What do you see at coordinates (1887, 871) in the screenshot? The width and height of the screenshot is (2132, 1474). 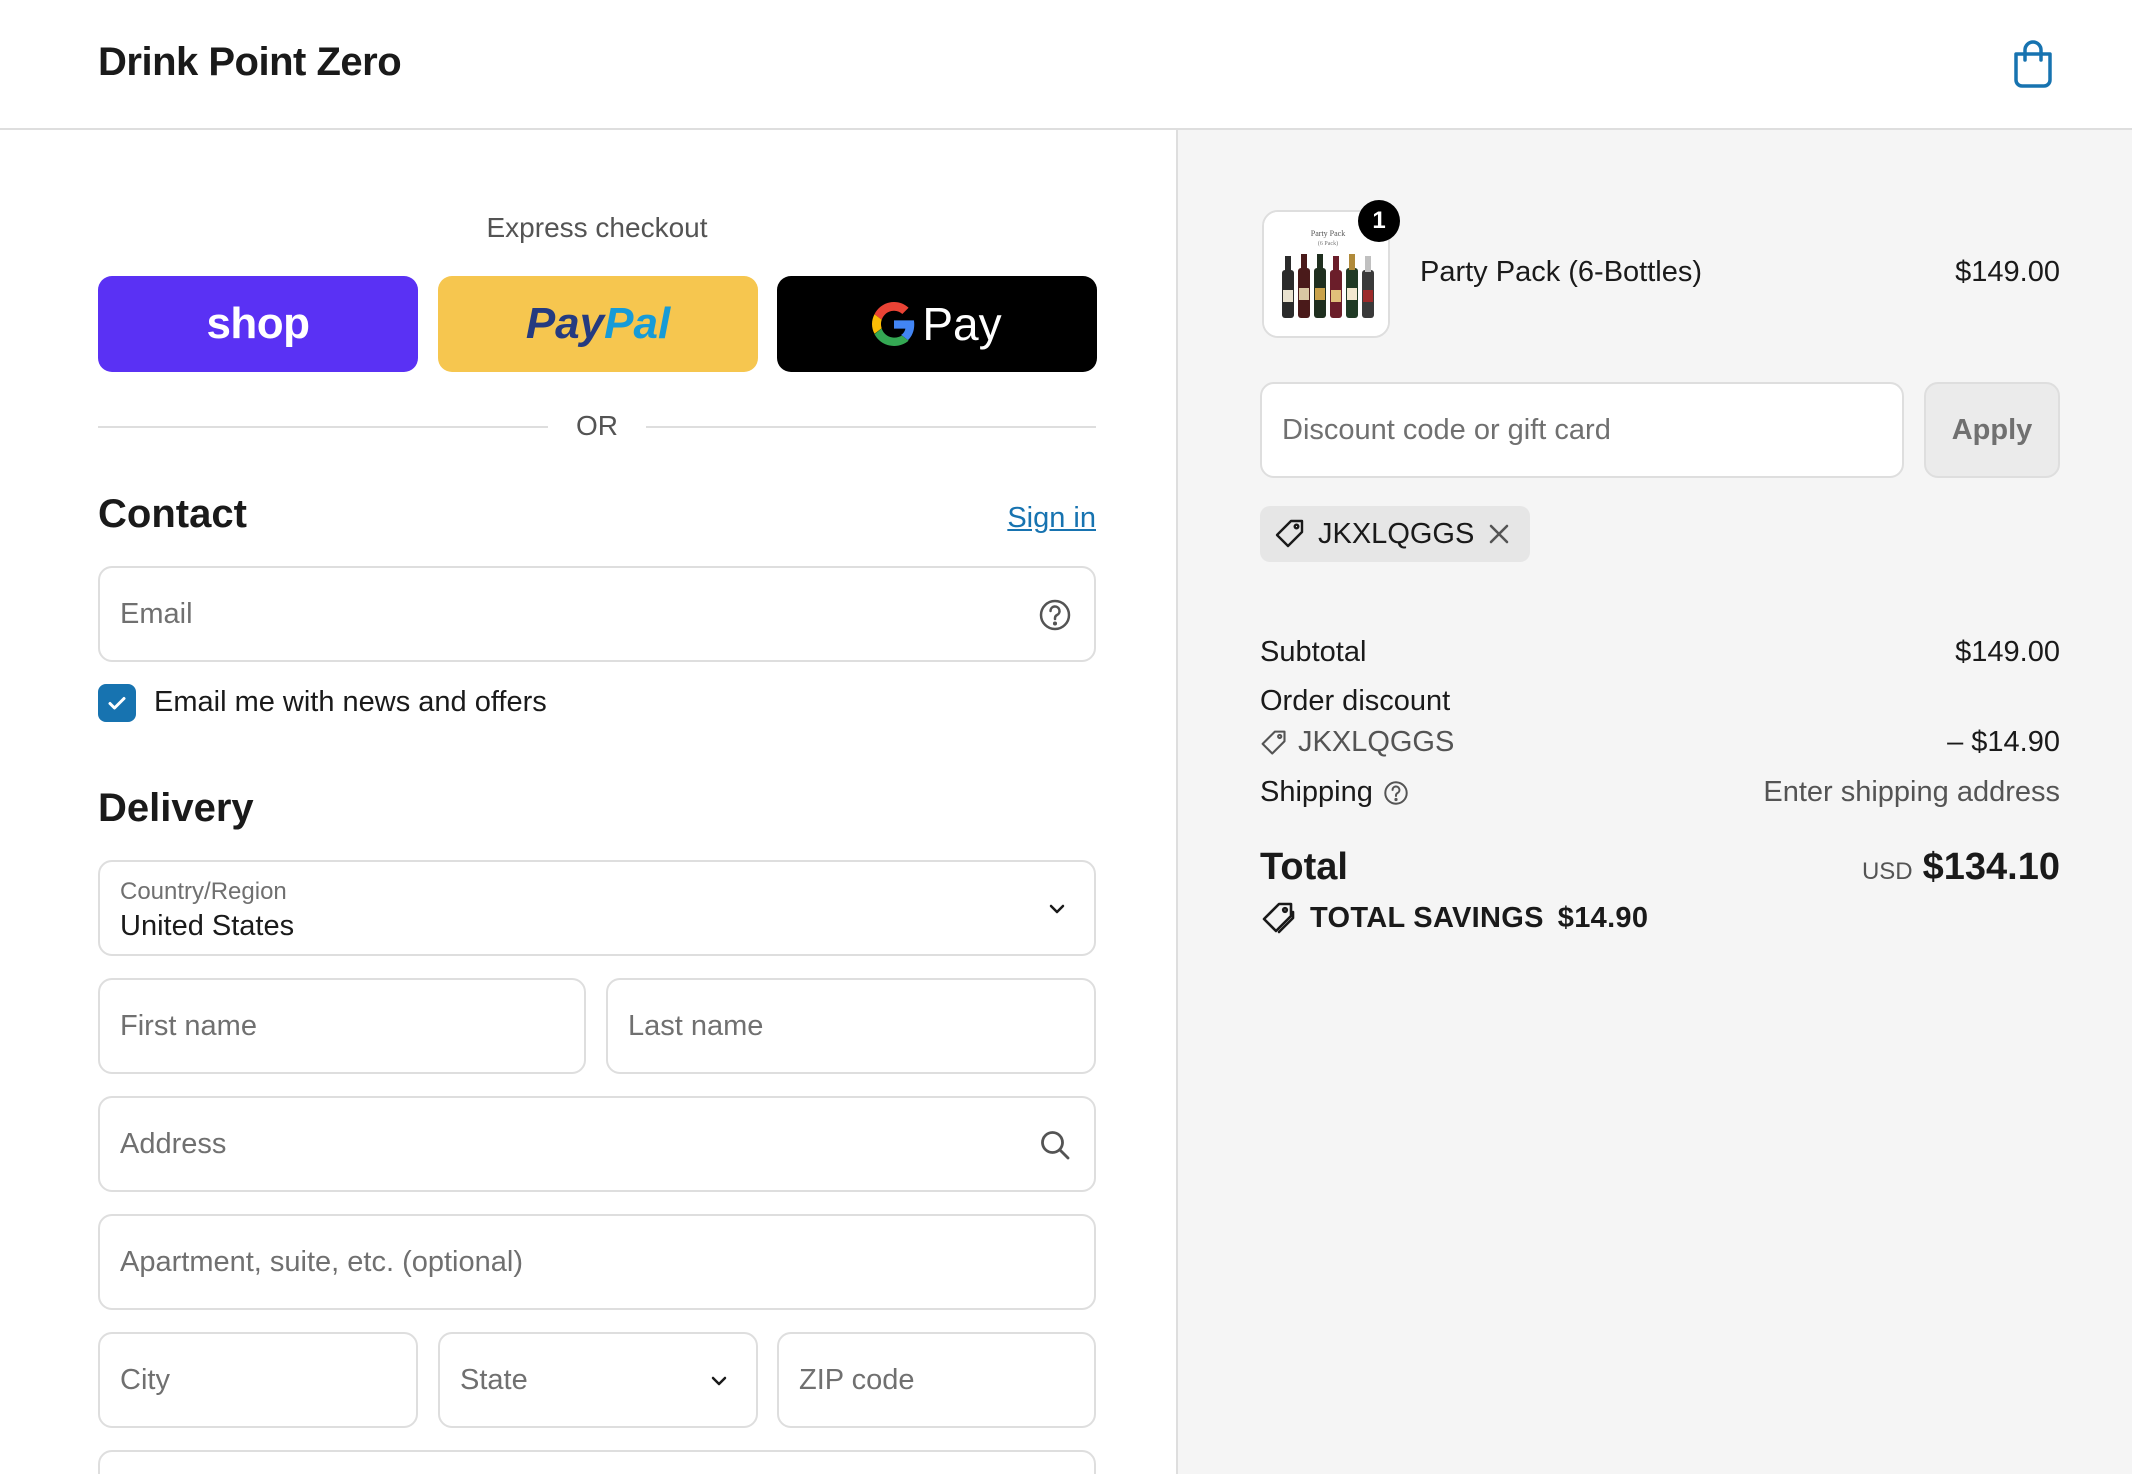 I see `total-currency: USD` at bounding box center [1887, 871].